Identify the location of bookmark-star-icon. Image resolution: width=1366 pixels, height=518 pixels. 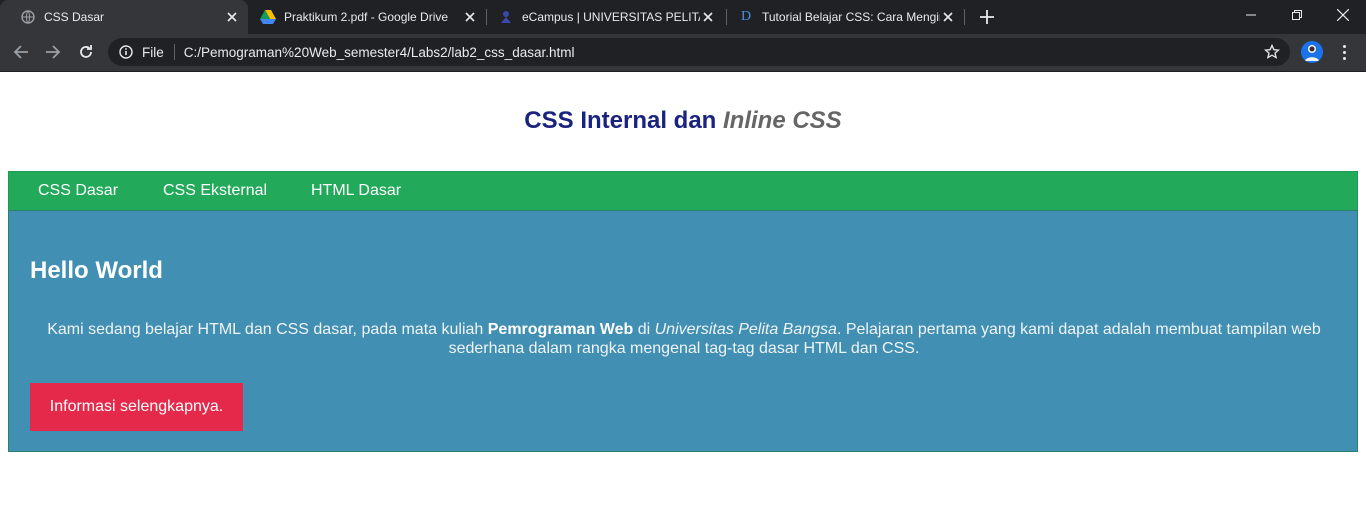
(1272, 51).